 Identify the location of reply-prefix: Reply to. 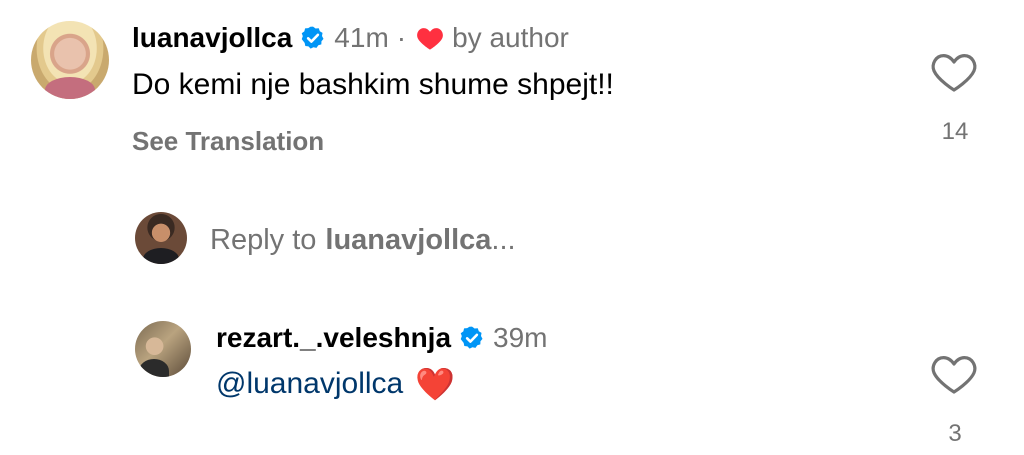
(263, 239).